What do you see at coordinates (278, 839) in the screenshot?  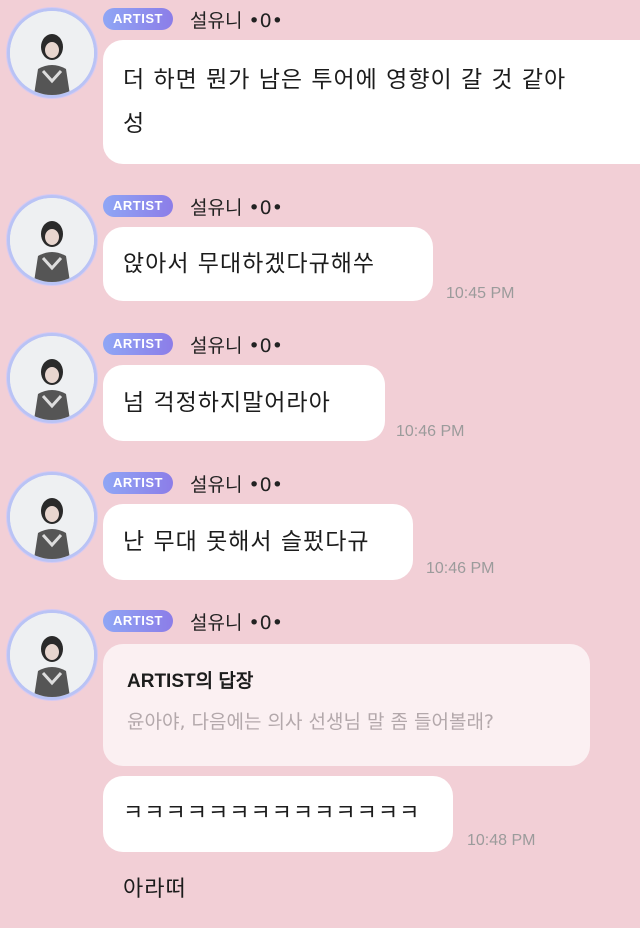 I see `message-bubble: ㅋㅋㅋㅋㅋㅋㅋㅋㅋㅋㅋㅋㅋㅋ 아라떠` at bounding box center [278, 839].